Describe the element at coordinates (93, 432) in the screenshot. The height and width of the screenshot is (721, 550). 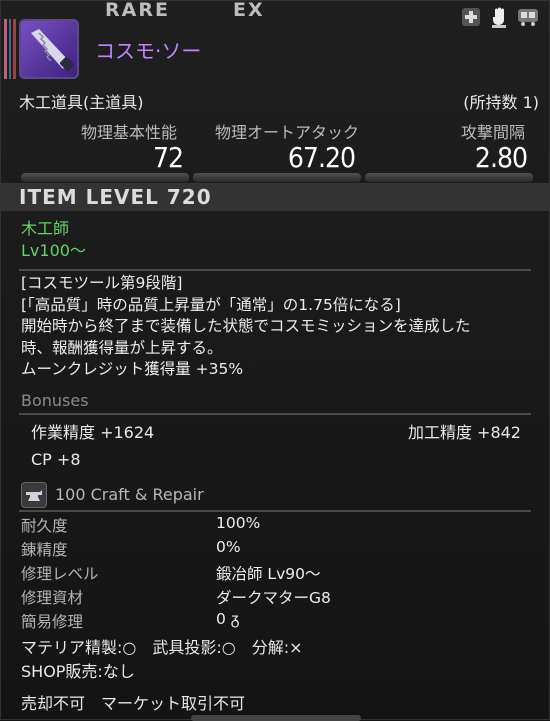
I see `bonus-craftsmanship: 作業精度 +1624` at that location.